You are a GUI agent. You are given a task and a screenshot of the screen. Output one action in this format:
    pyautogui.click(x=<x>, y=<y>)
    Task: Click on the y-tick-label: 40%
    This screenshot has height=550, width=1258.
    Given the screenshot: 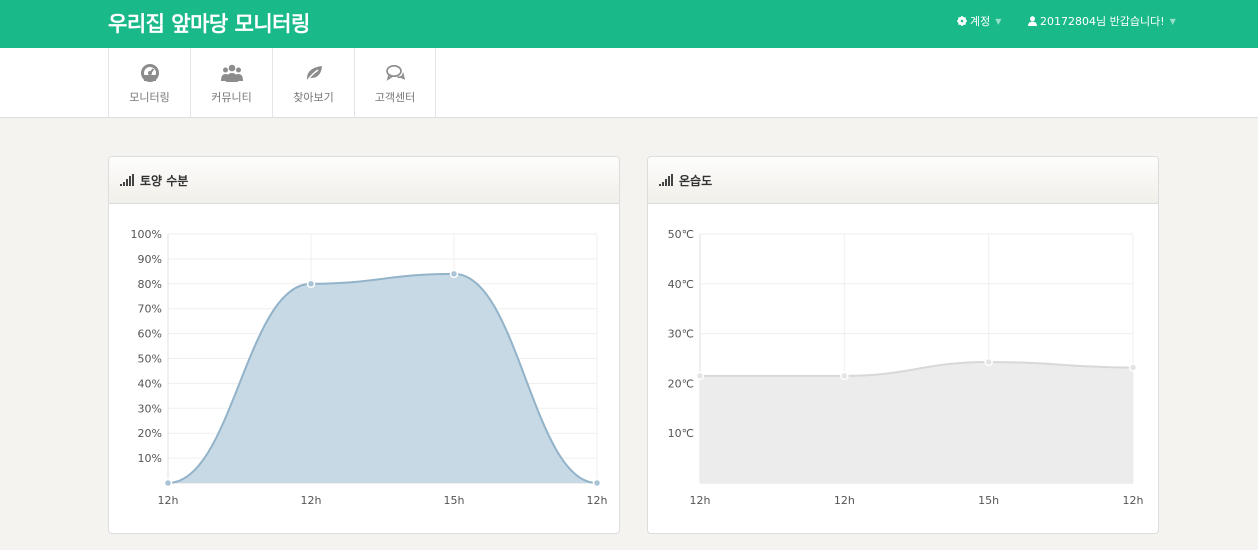 What is the action you would take?
    pyautogui.click(x=150, y=383)
    